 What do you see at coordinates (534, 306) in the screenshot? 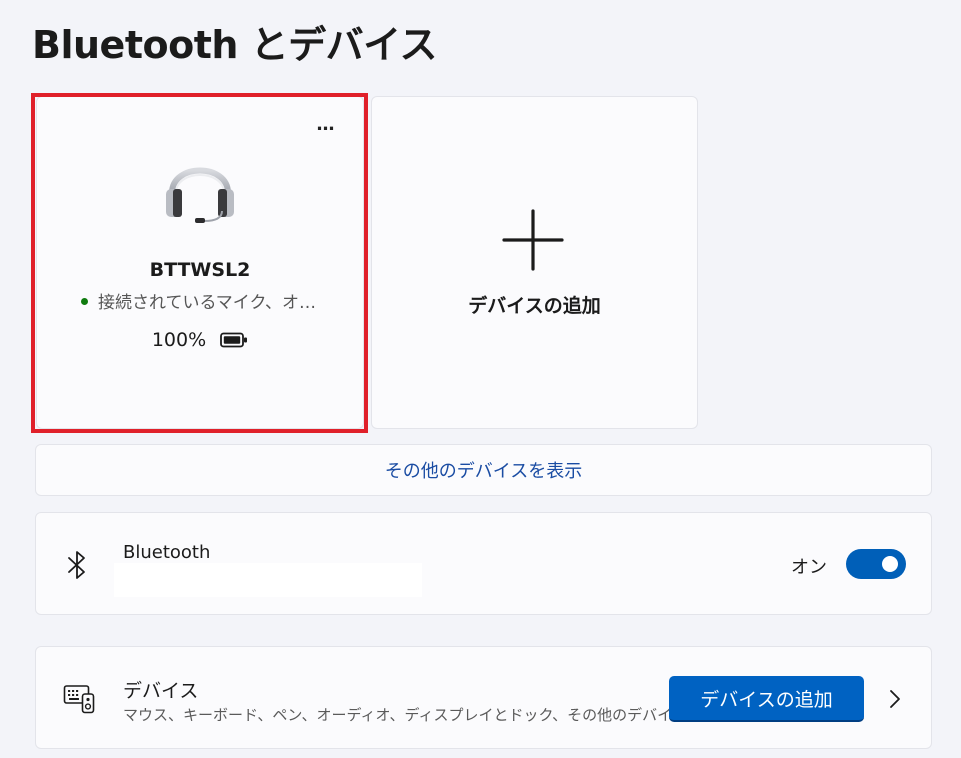
I see `add-device-tile-label: デバイスの追加` at bounding box center [534, 306].